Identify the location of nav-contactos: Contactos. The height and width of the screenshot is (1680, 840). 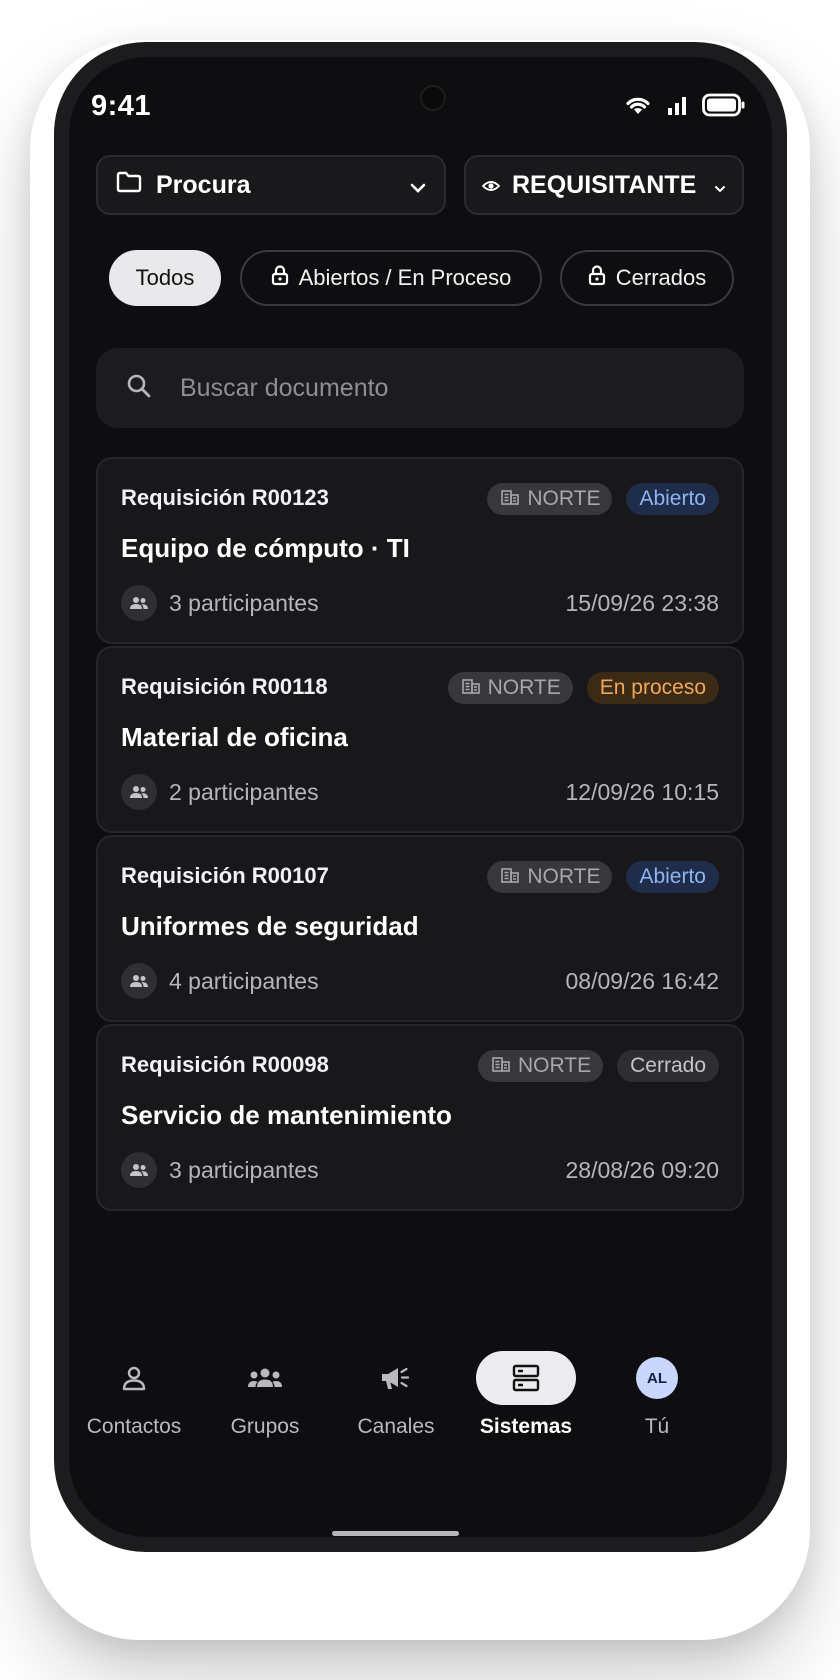
(134, 1395).